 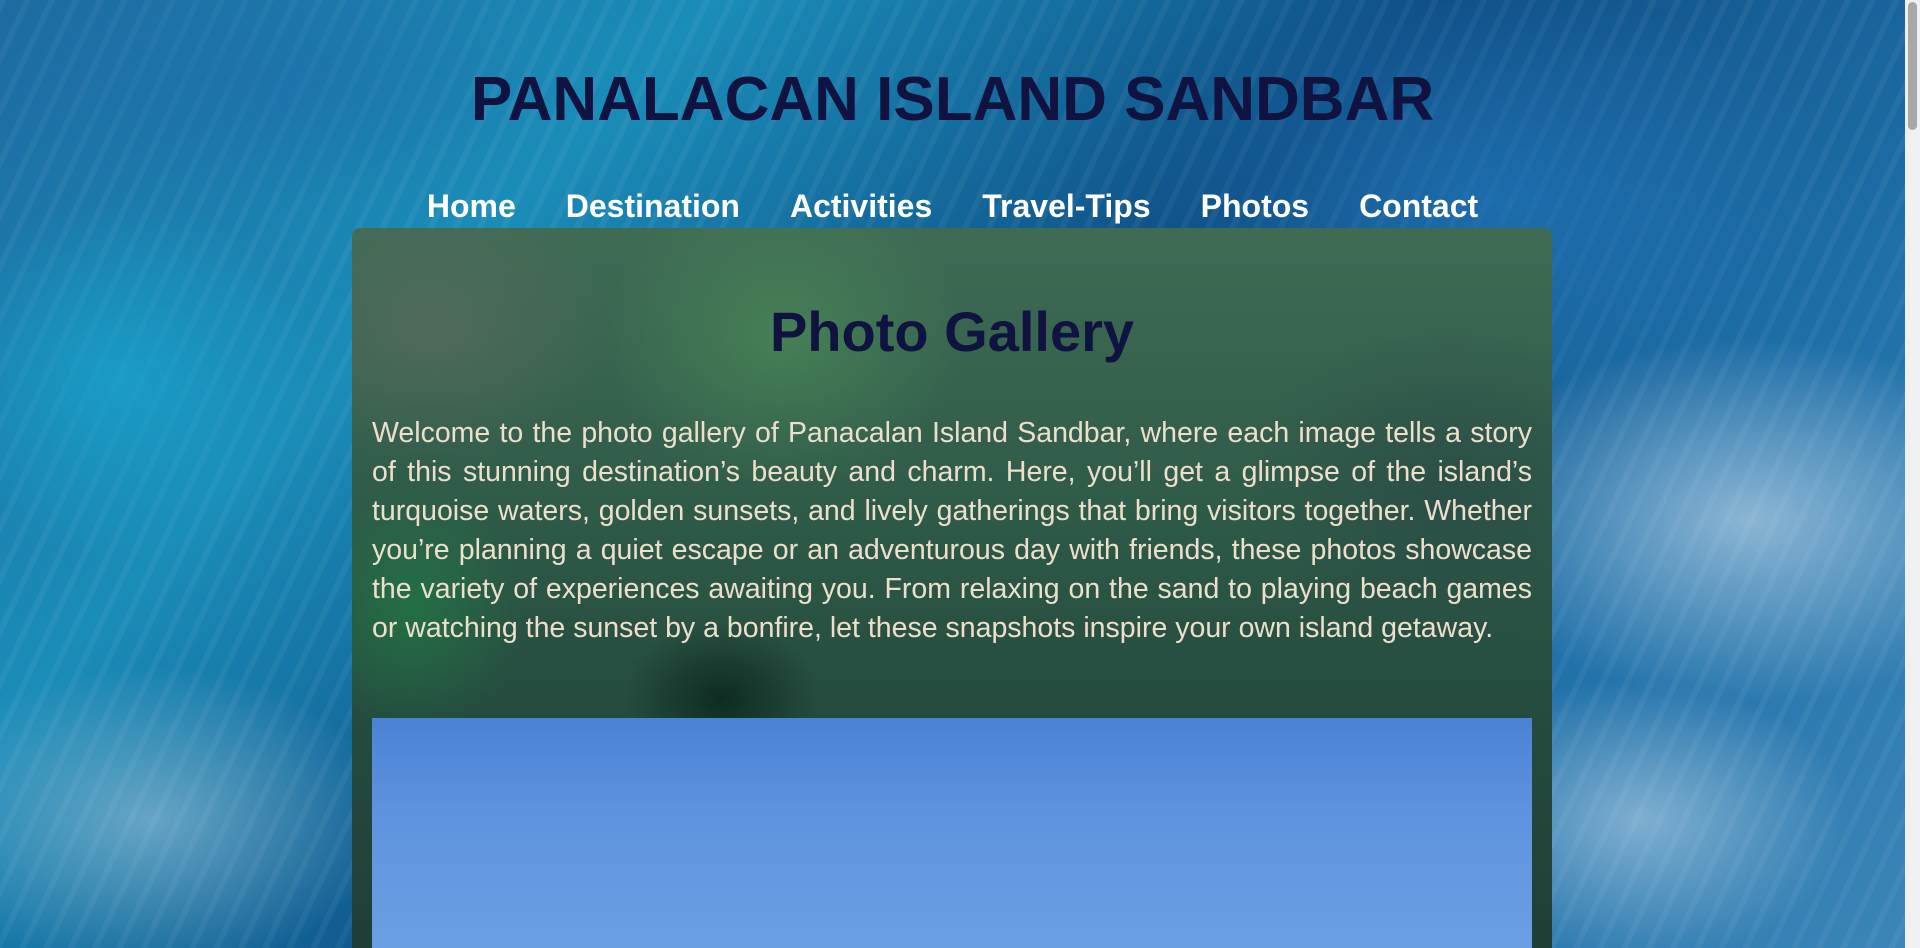 I want to click on nav-photos-link: Photos, so click(x=1255, y=206).